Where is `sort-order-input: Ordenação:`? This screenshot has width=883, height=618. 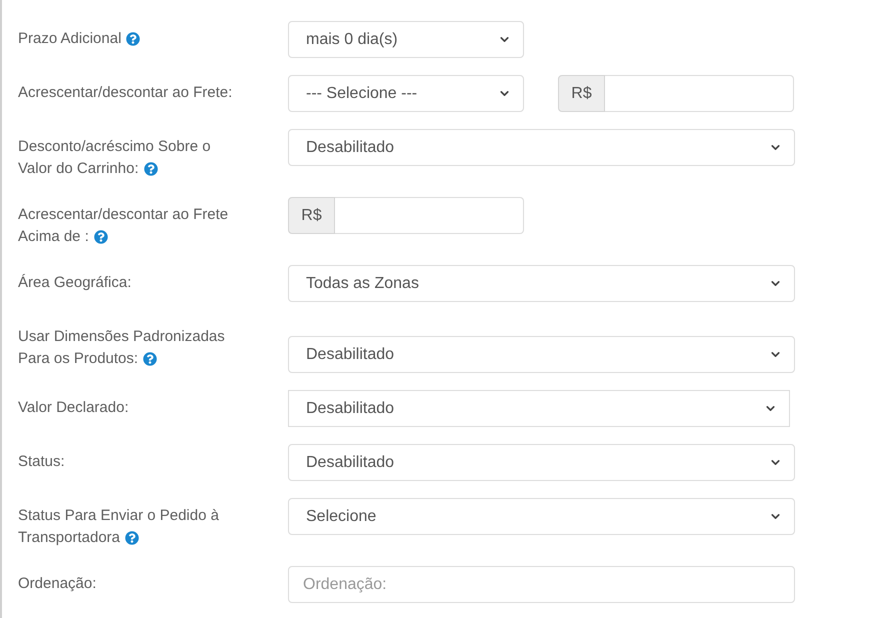
sort-order-input: Ordenação: is located at coordinates (541, 584).